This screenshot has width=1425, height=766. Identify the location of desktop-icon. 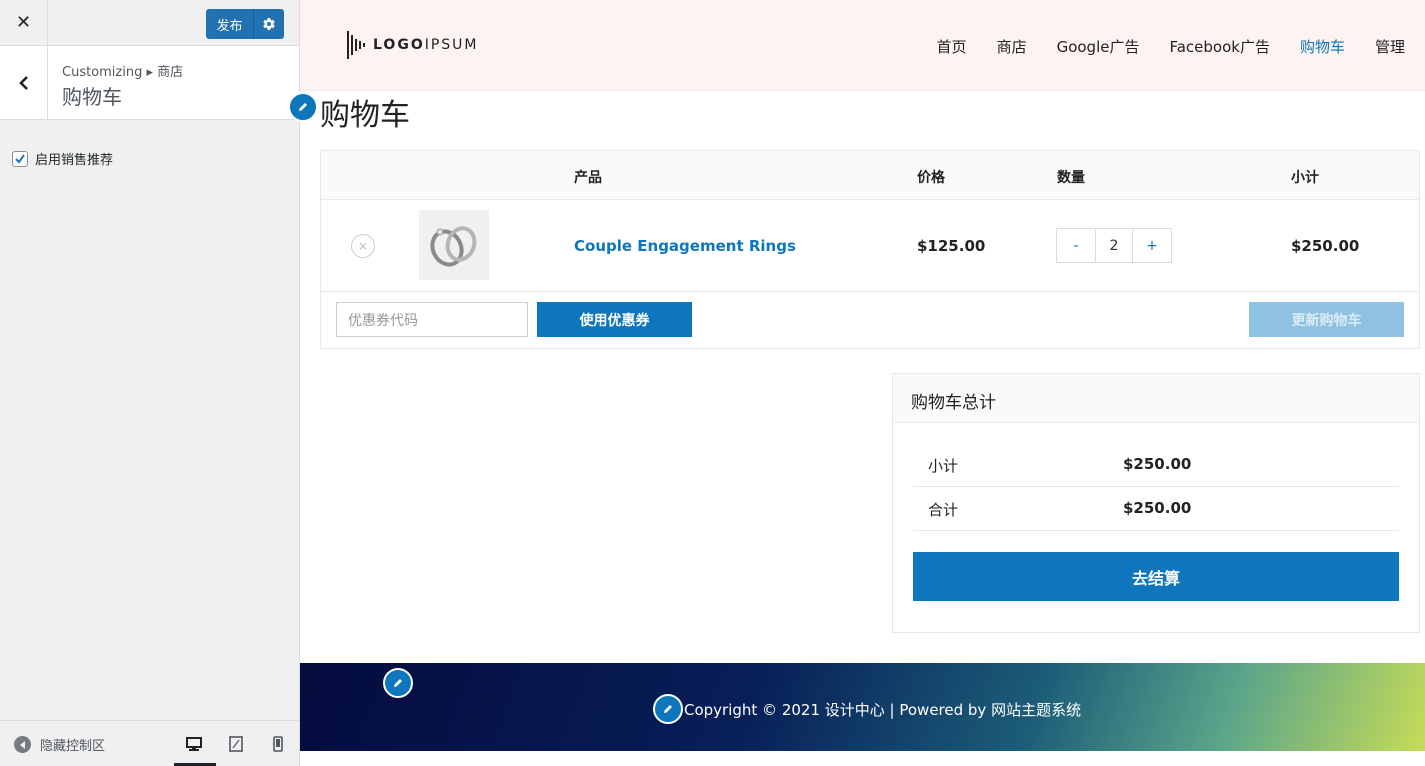
(194, 744).